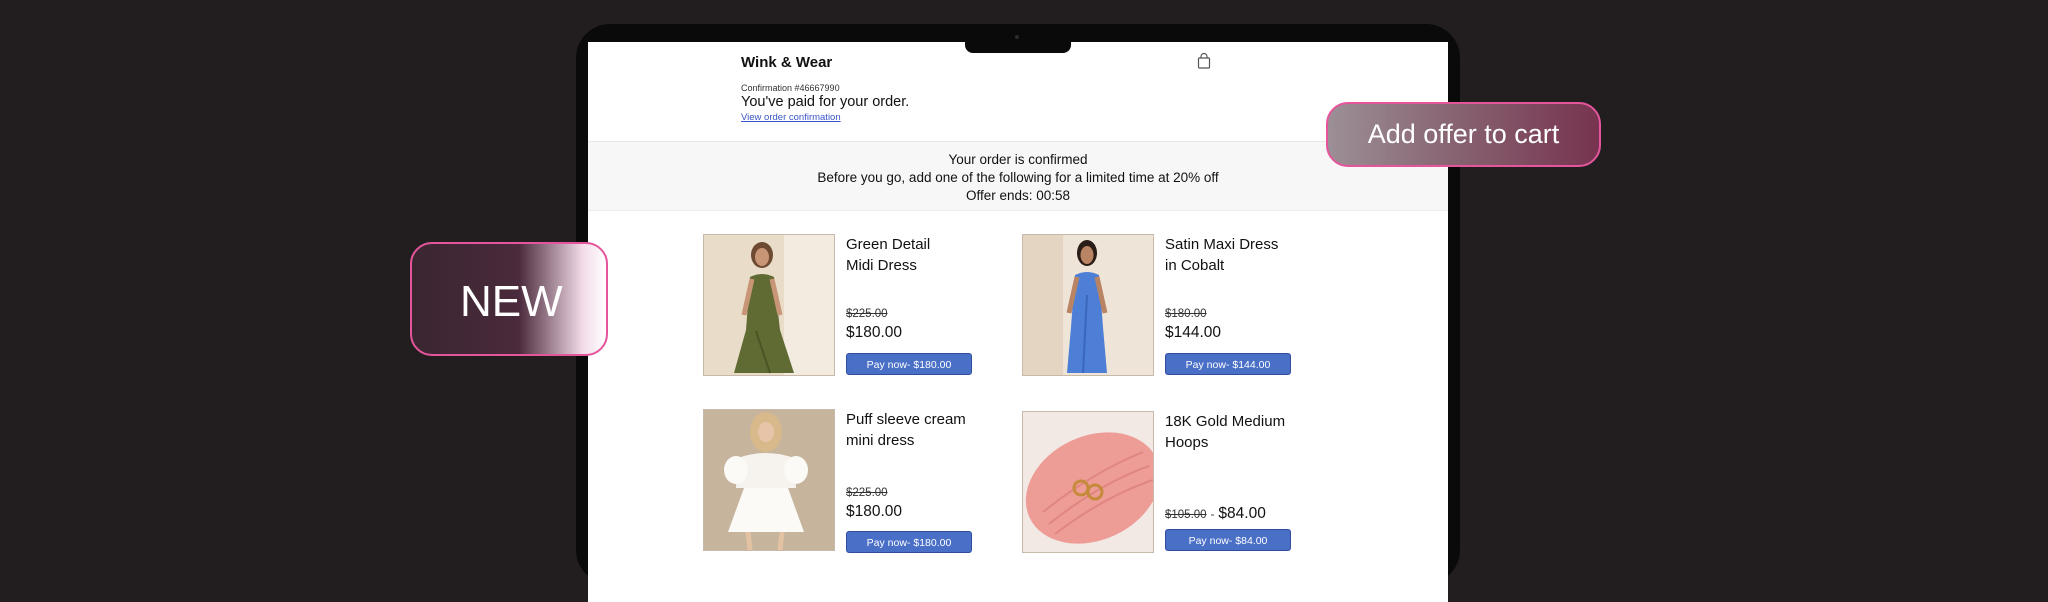 This screenshot has height=602, width=2048. Describe the element at coordinates (916, 430) in the screenshot. I see `product-name: Puff sleeve cream mini dress` at that location.